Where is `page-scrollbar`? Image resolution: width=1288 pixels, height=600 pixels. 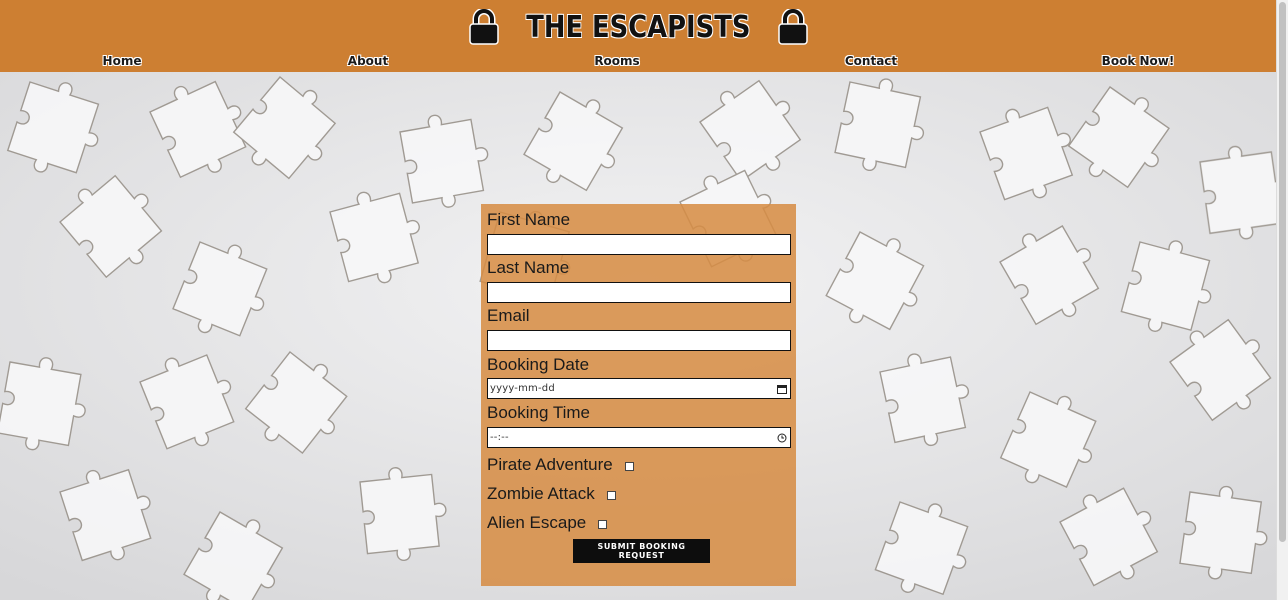
page-scrollbar is located at coordinates (1282, 300).